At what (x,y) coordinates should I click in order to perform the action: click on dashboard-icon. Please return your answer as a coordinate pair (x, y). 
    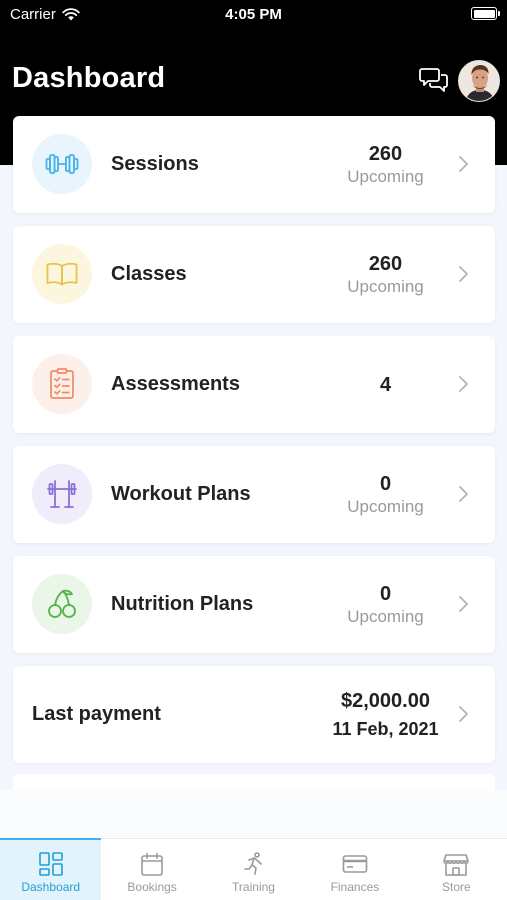
    Looking at the image, I should click on (50, 864).